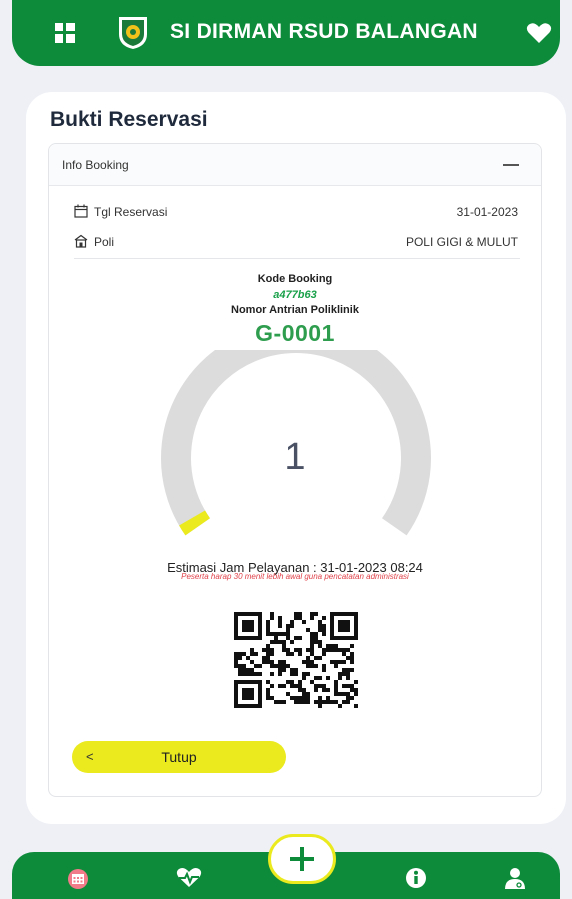 The height and width of the screenshot is (899, 572). Describe the element at coordinates (539, 33) in the screenshot. I see `heart-icon` at that location.